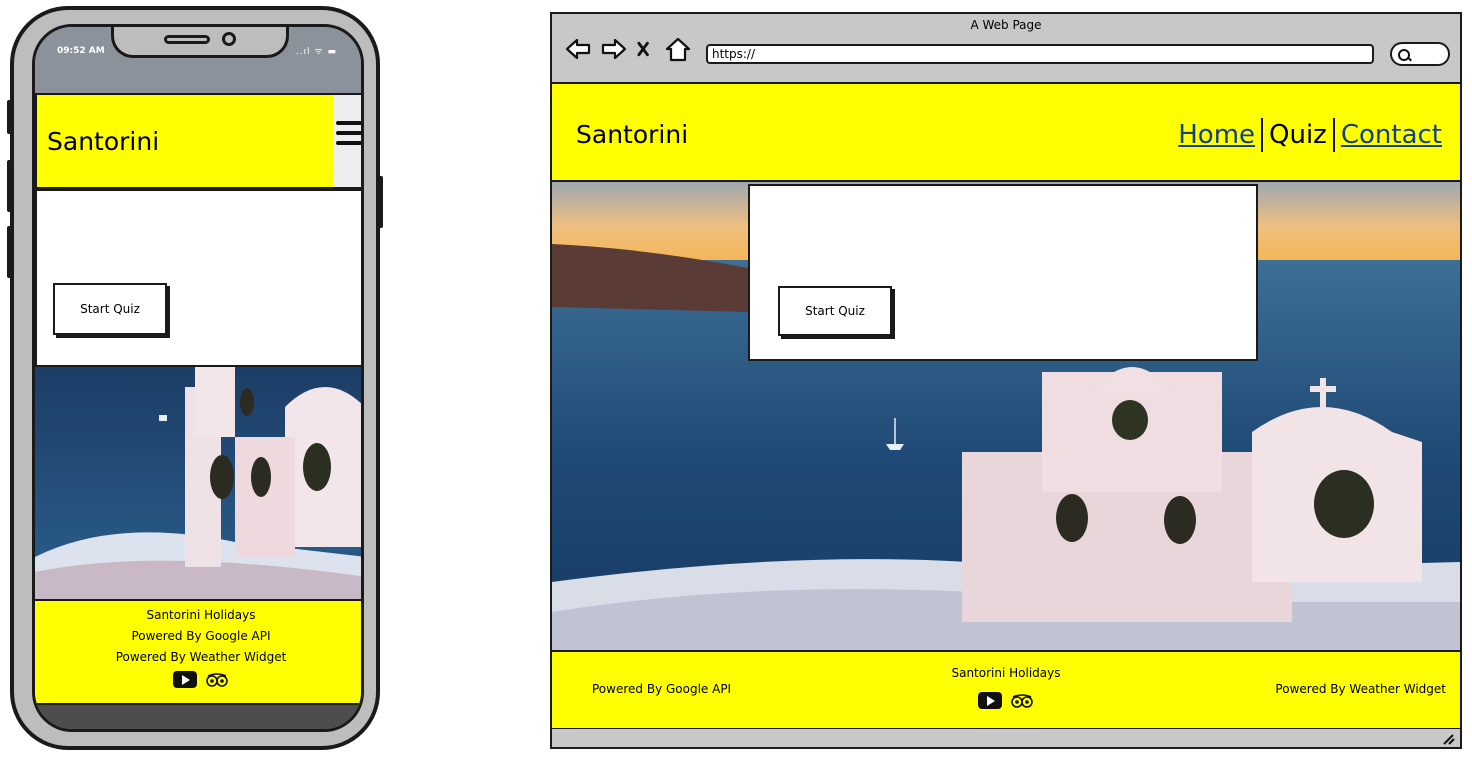  I want to click on window-title: A Web Page, so click(1006, 25).